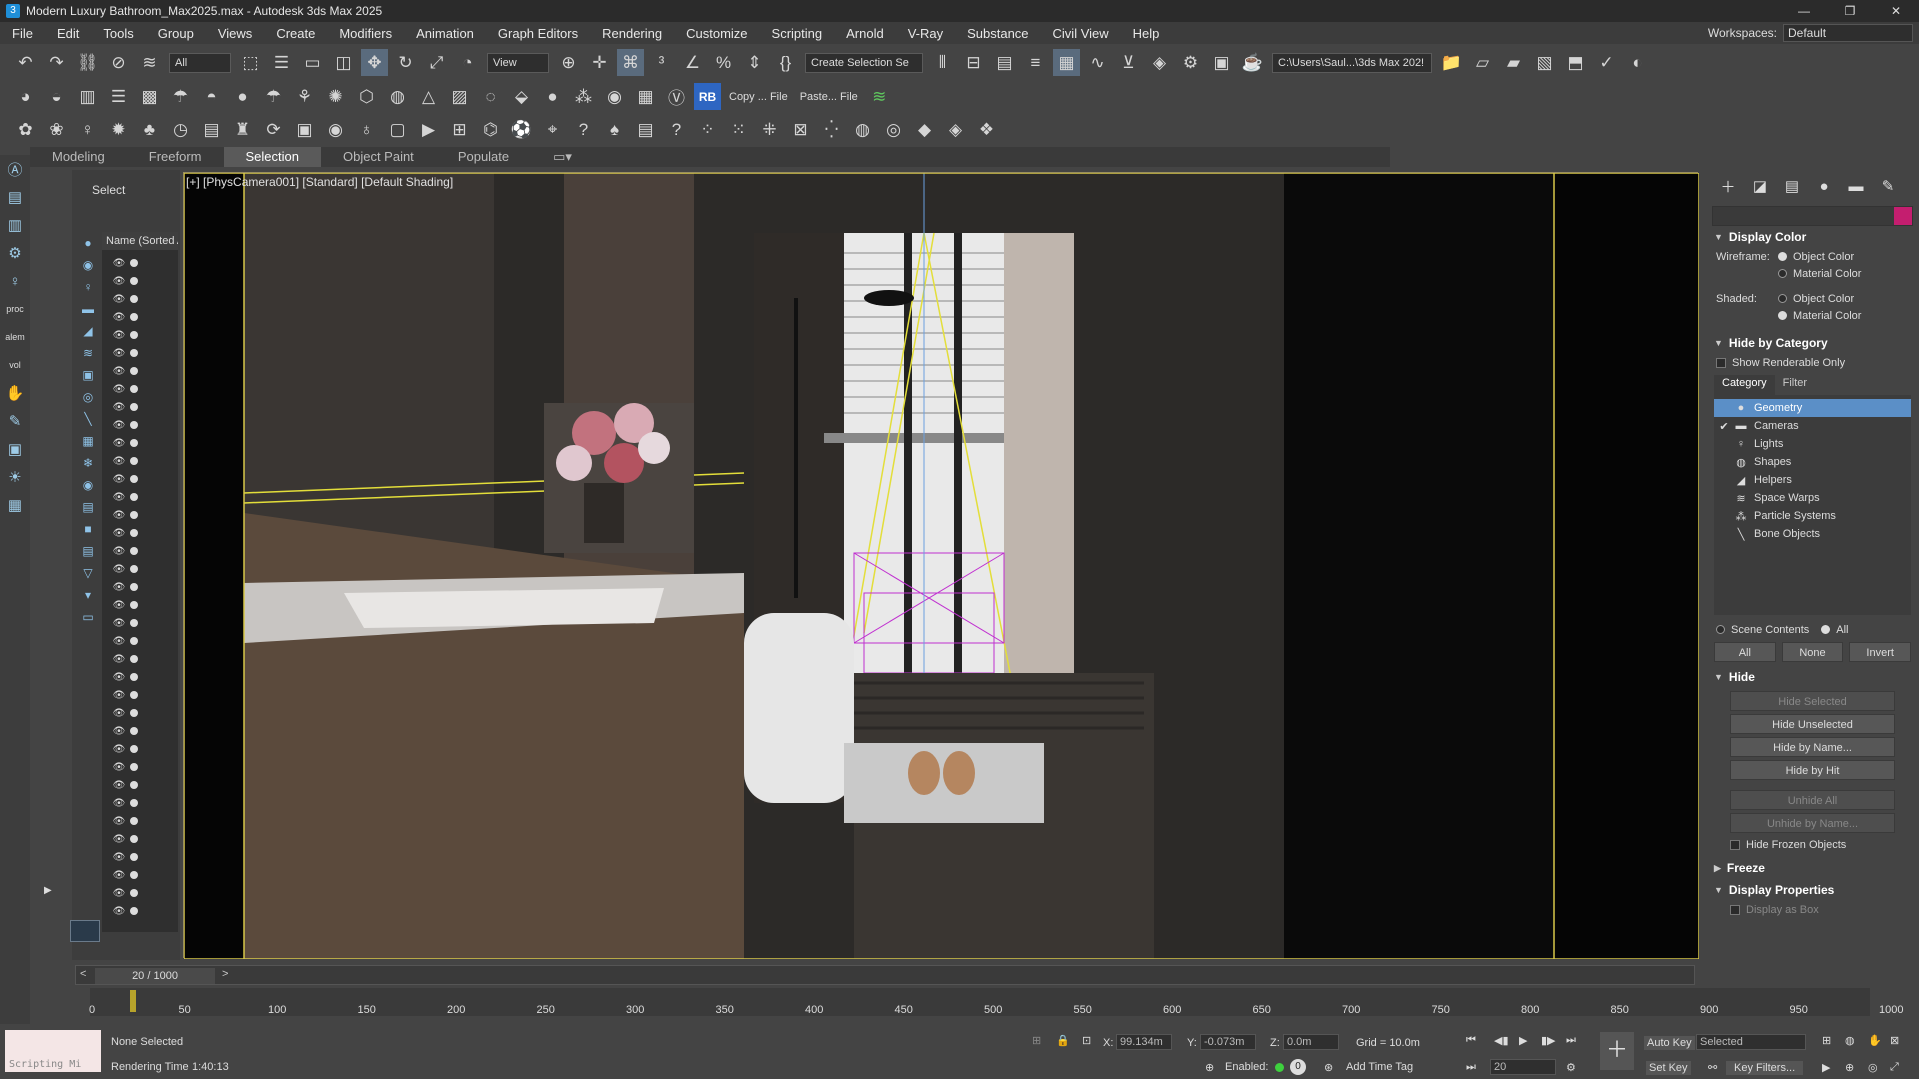 Image resolution: width=1919 pixels, height=1079 pixels. What do you see at coordinates (1146, 33) in the screenshot?
I see `menu-help: Help` at bounding box center [1146, 33].